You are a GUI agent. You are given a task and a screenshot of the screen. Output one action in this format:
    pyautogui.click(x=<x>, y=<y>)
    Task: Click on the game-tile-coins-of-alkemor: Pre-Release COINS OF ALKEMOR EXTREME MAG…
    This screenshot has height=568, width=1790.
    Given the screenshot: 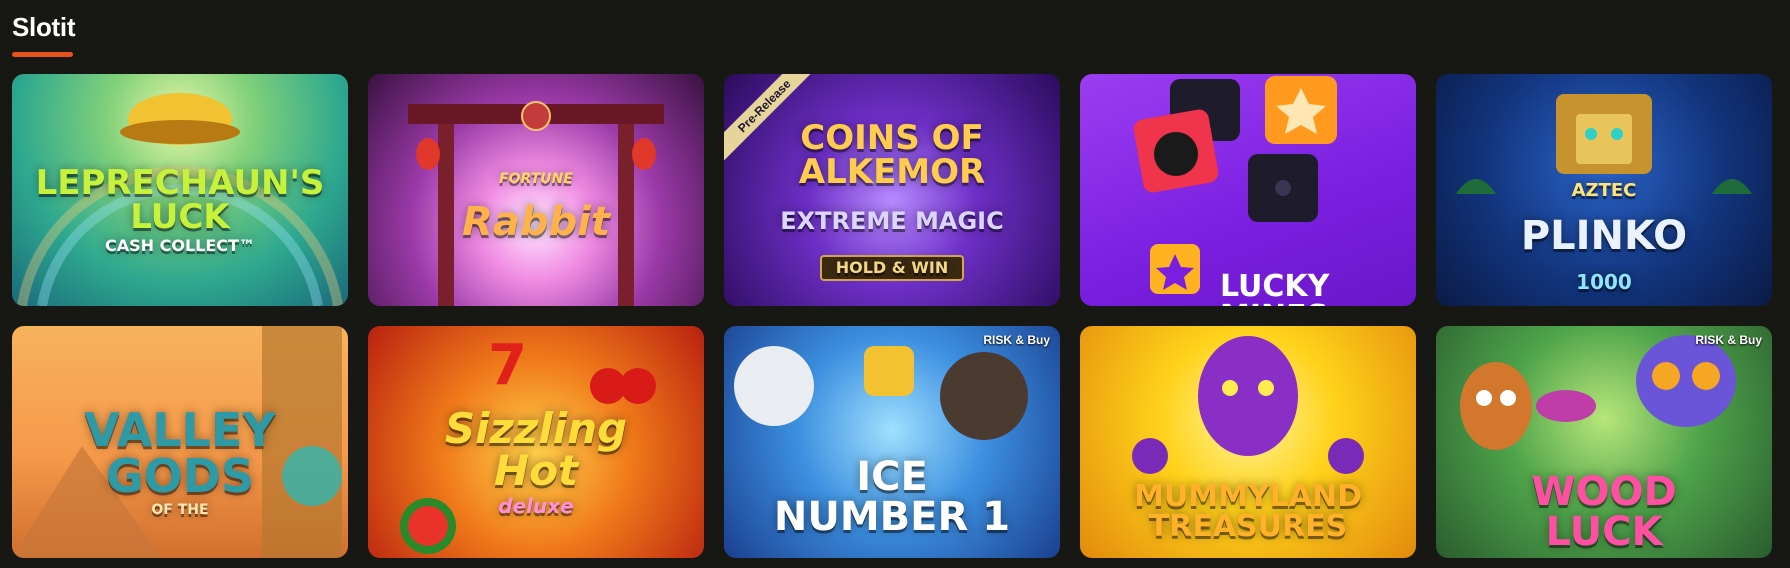 What is the action you would take?
    pyautogui.click(x=892, y=190)
    